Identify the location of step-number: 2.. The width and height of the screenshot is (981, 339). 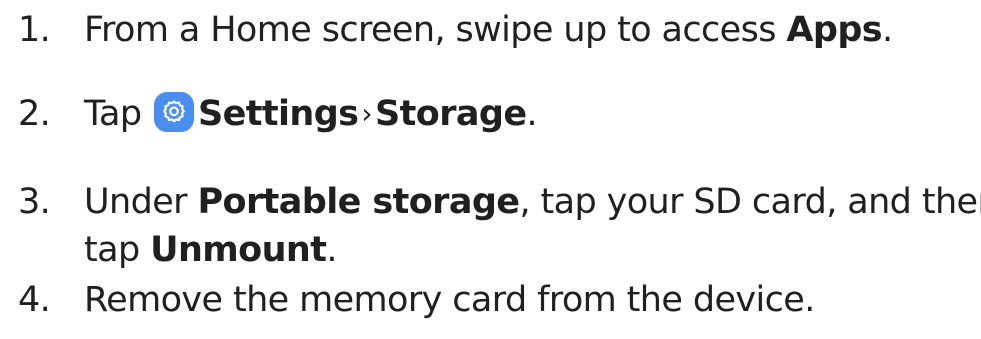
(34, 114).